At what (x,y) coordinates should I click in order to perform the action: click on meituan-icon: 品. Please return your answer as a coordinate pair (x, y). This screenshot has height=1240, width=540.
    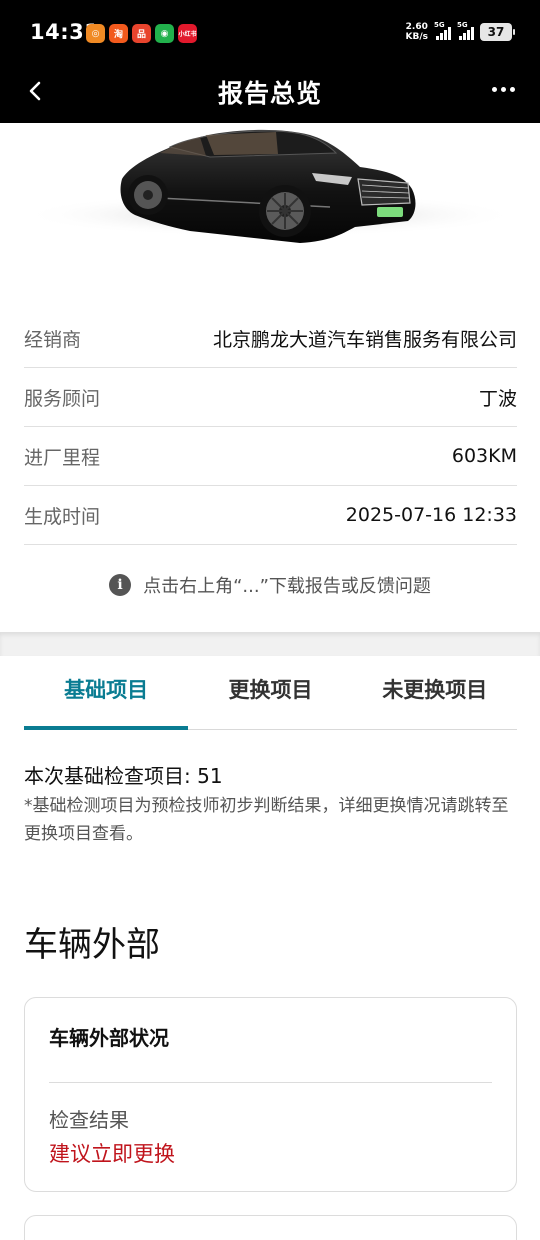
    Looking at the image, I should click on (141, 33).